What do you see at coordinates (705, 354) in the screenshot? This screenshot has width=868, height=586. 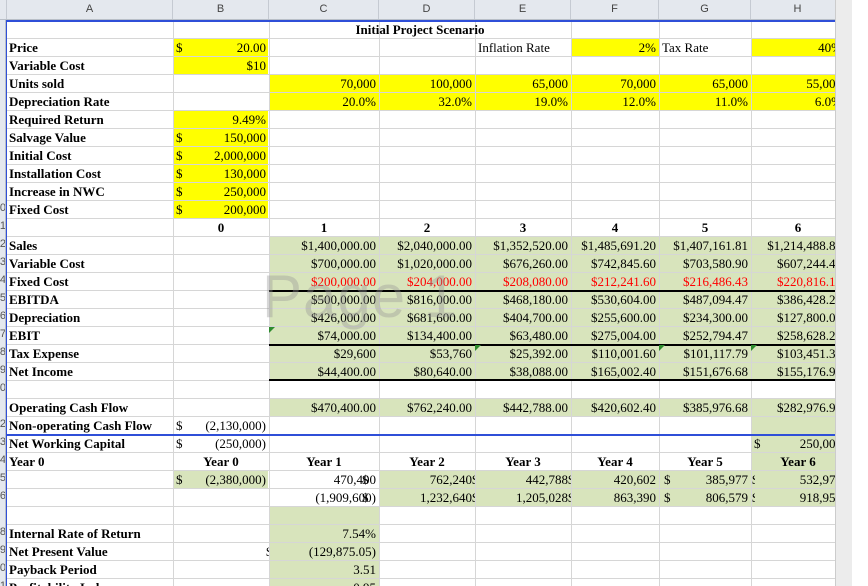 I see `cell-tax: $101,117.79` at bounding box center [705, 354].